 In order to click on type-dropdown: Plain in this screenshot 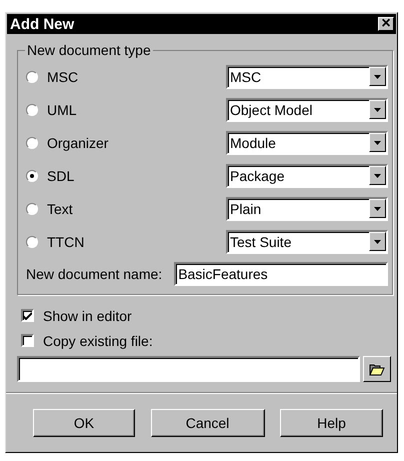, I will do `click(307, 208)`.